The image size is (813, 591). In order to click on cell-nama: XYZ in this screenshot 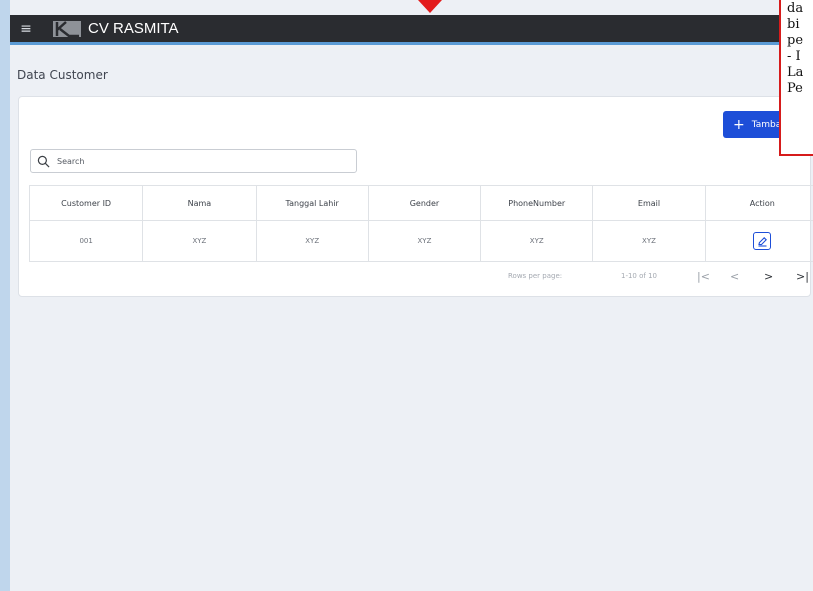, I will do `click(199, 241)`.